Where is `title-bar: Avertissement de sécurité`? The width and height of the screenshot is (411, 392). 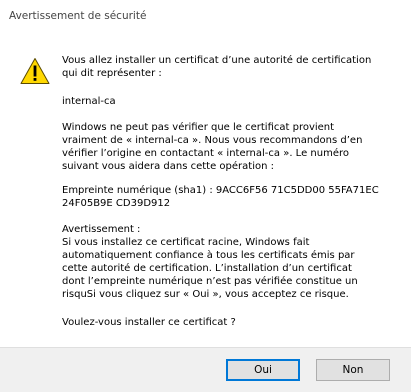
title-bar: Avertissement de sécurité is located at coordinates (205, 15).